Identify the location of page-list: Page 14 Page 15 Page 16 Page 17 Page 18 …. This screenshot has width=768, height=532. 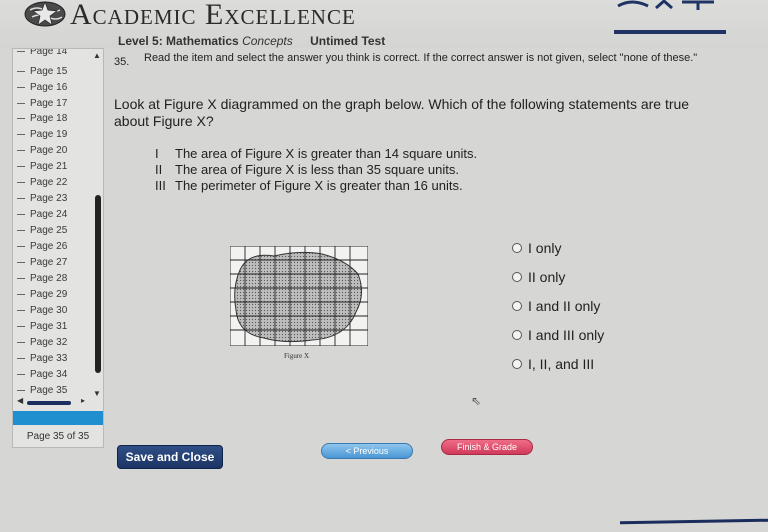
(56, 223).